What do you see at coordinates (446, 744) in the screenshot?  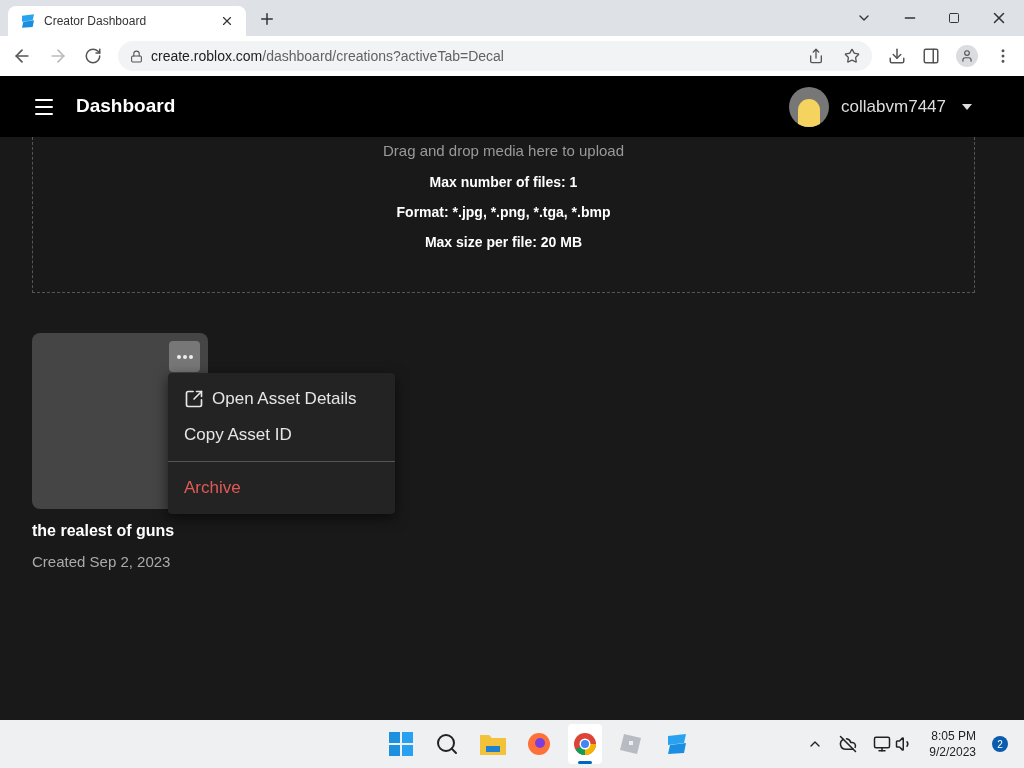 I see `search-icon` at bounding box center [446, 744].